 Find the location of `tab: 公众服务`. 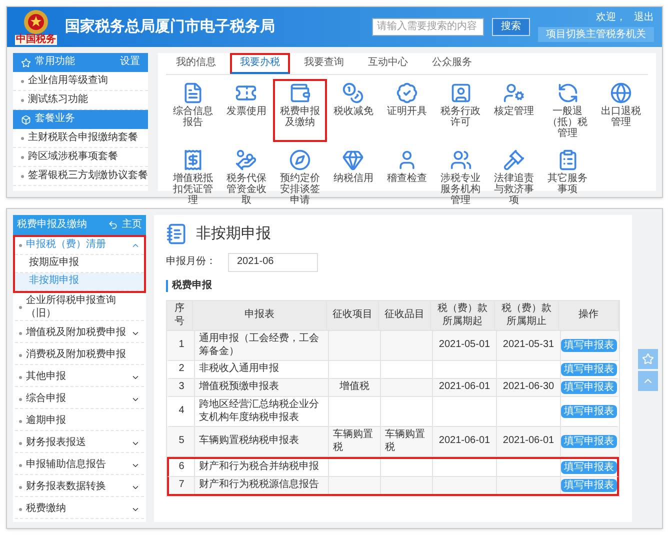

tab: 公众服务 is located at coordinates (452, 63).